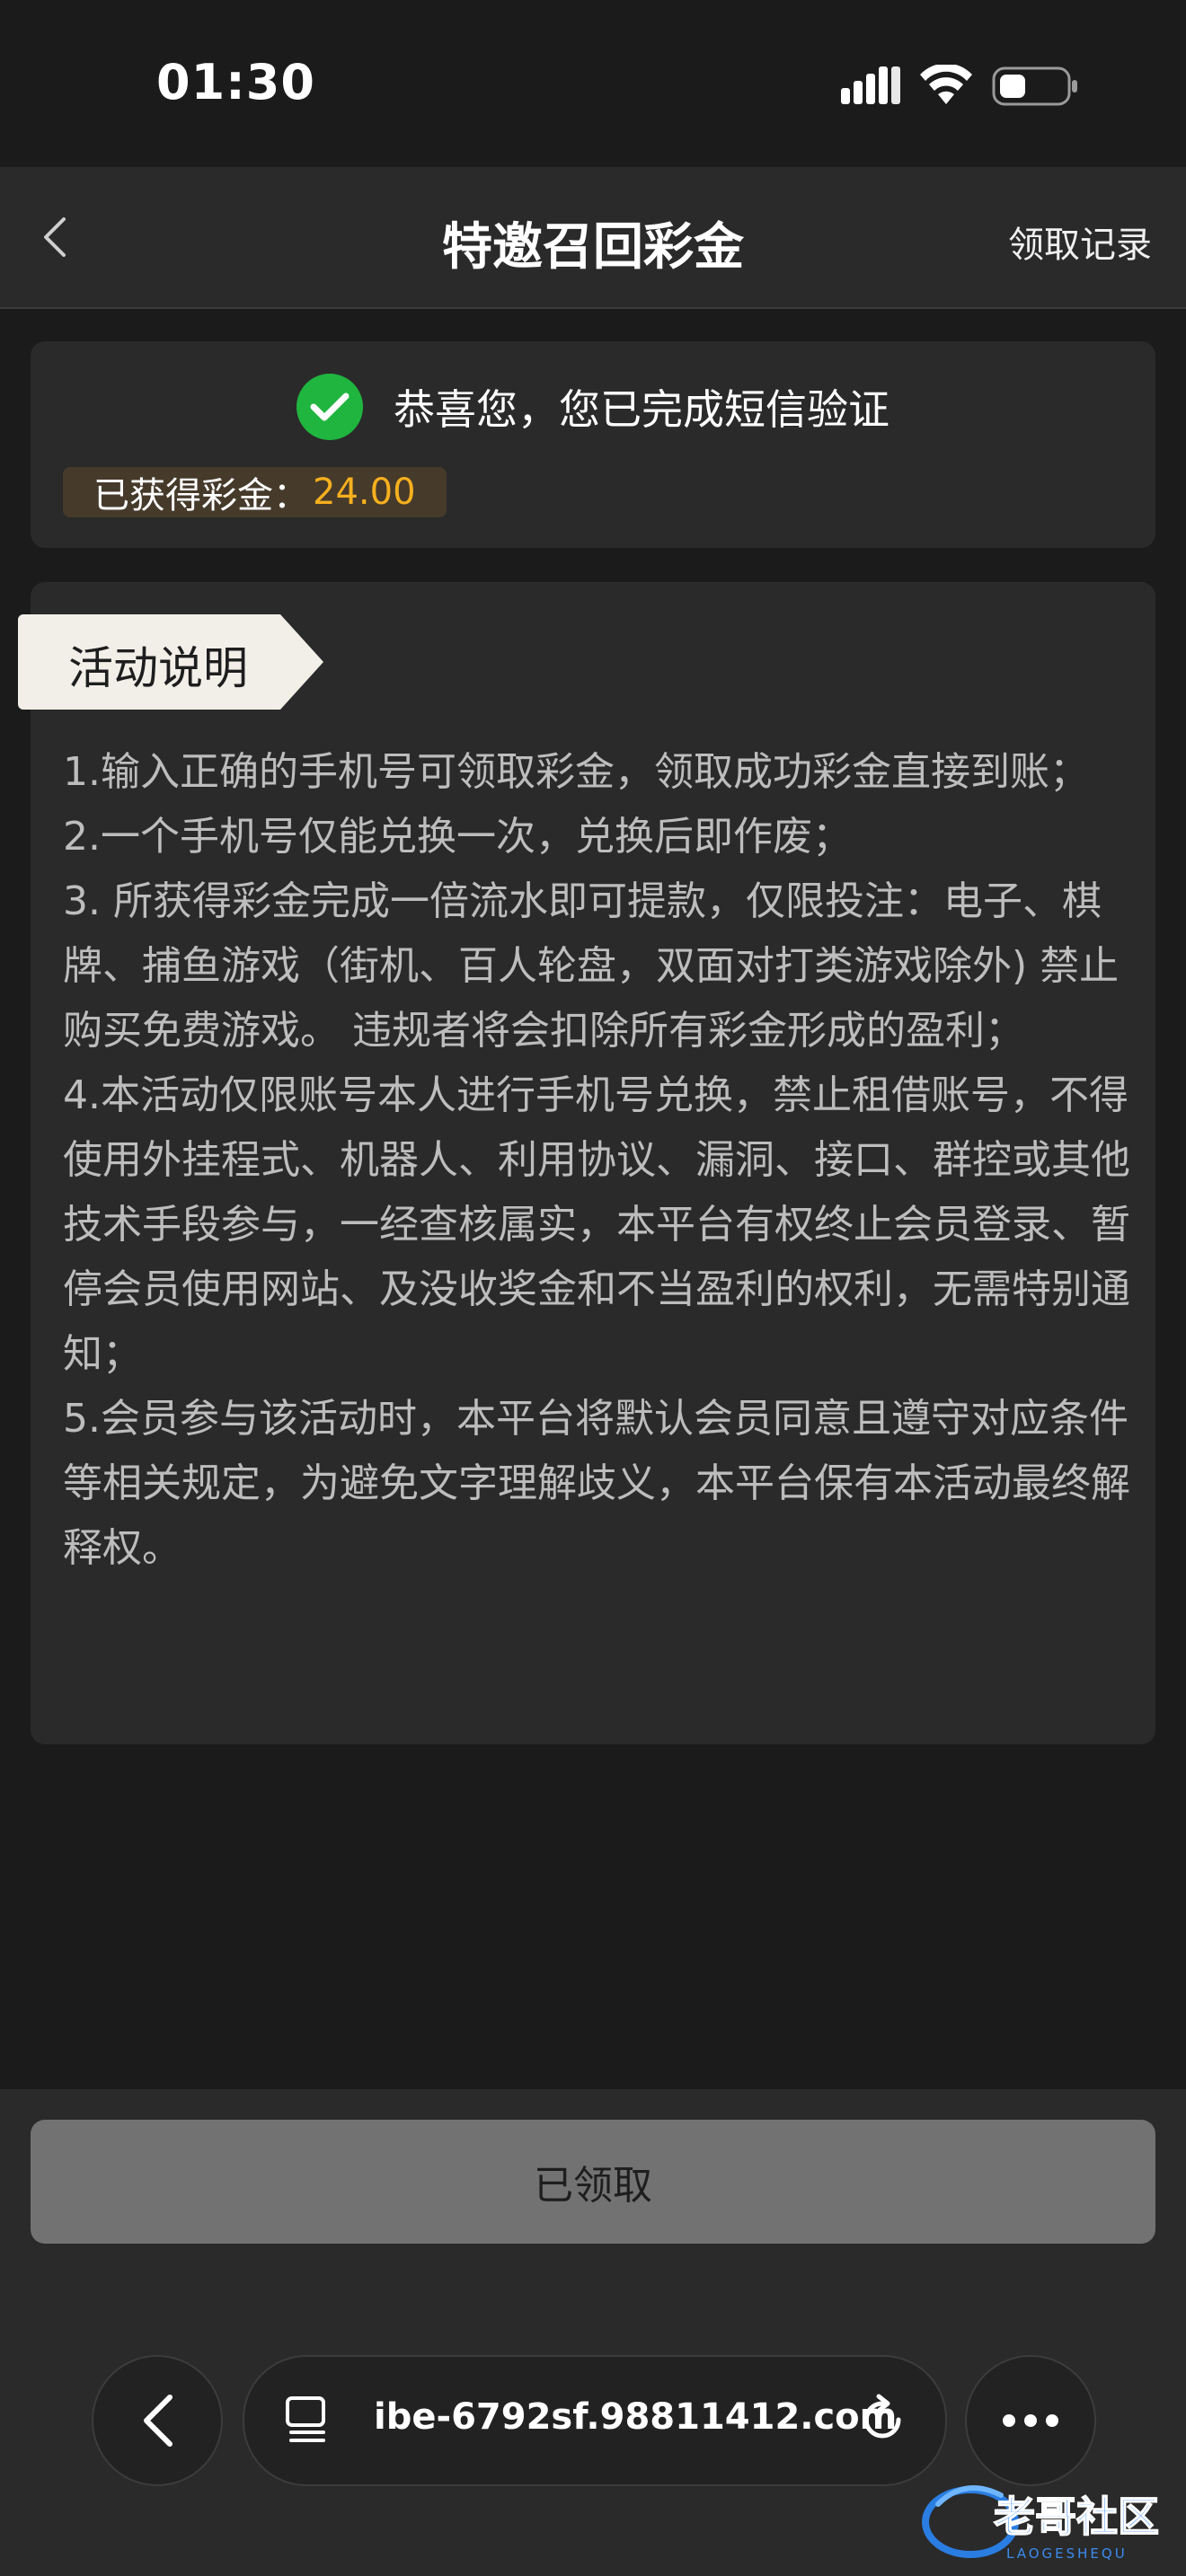 The image size is (1186, 2576). I want to click on bonus-badge: 已获得彩金： 24.00, so click(255, 492).